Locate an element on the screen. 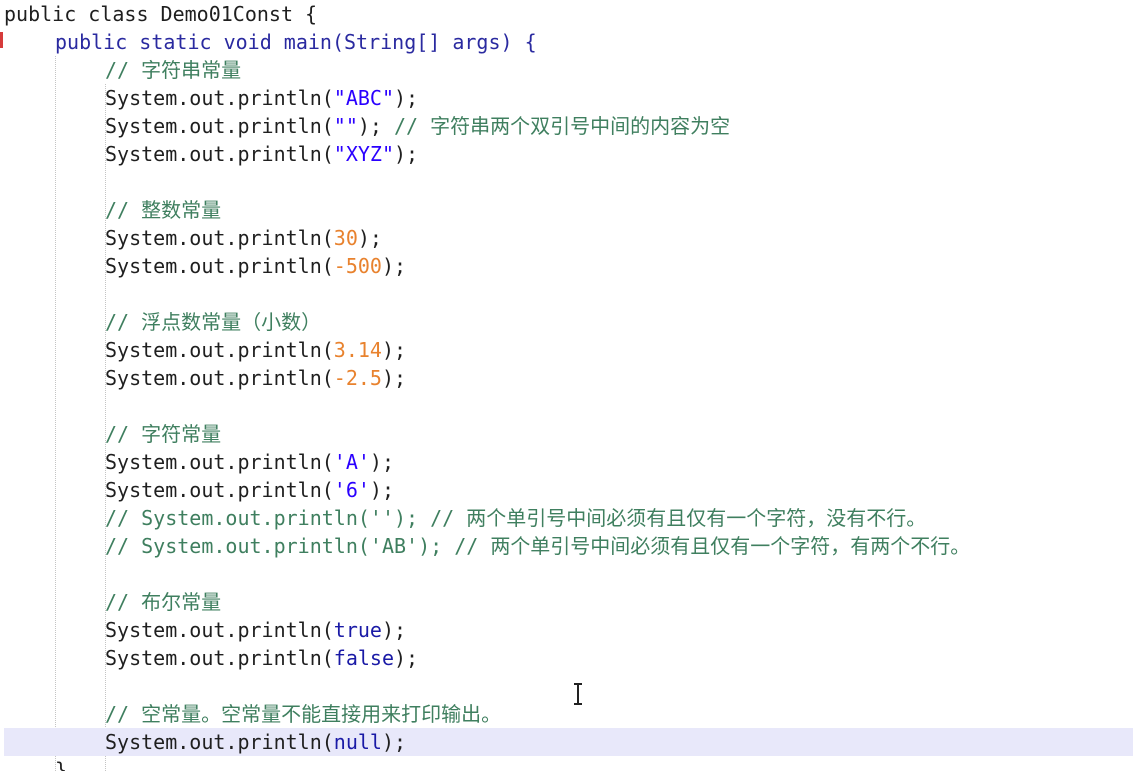  code-line: // 字符常量 is located at coordinates (566, 434).